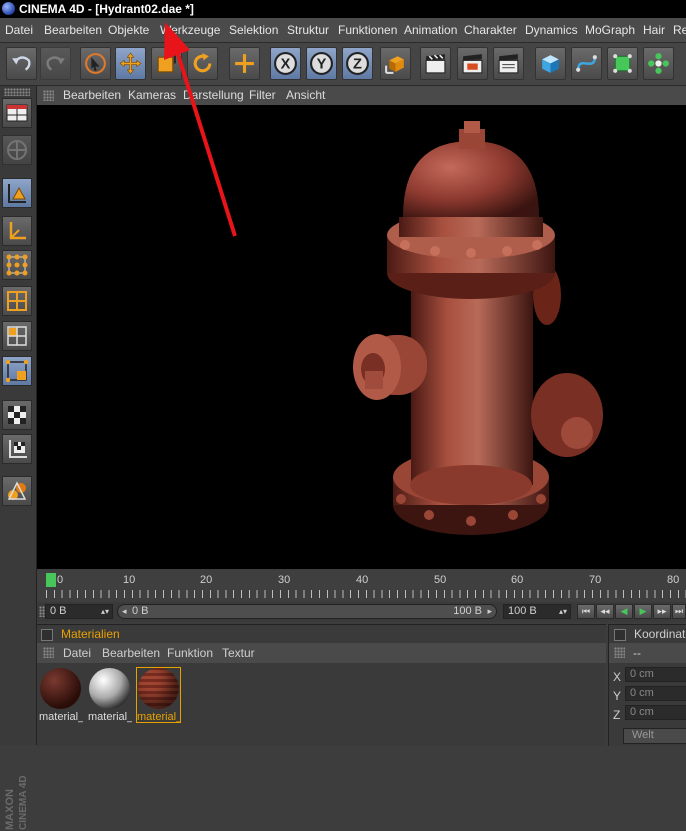 This screenshot has width=686, height=831. I want to click on nurbs-button, so click(622, 63).